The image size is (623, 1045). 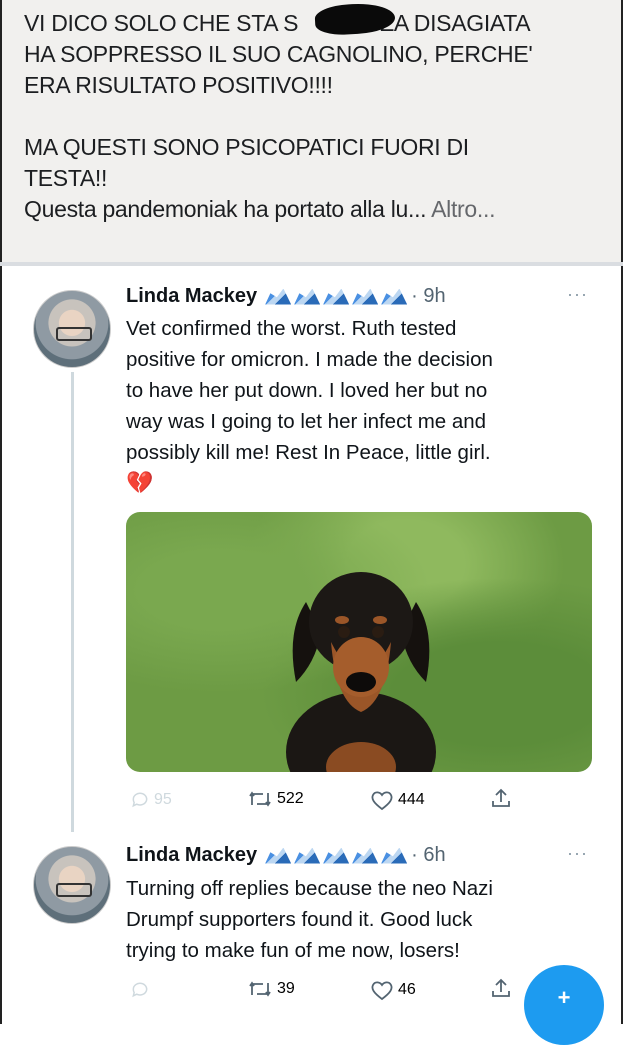 I want to click on like-button: 46, so click(x=393, y=990).